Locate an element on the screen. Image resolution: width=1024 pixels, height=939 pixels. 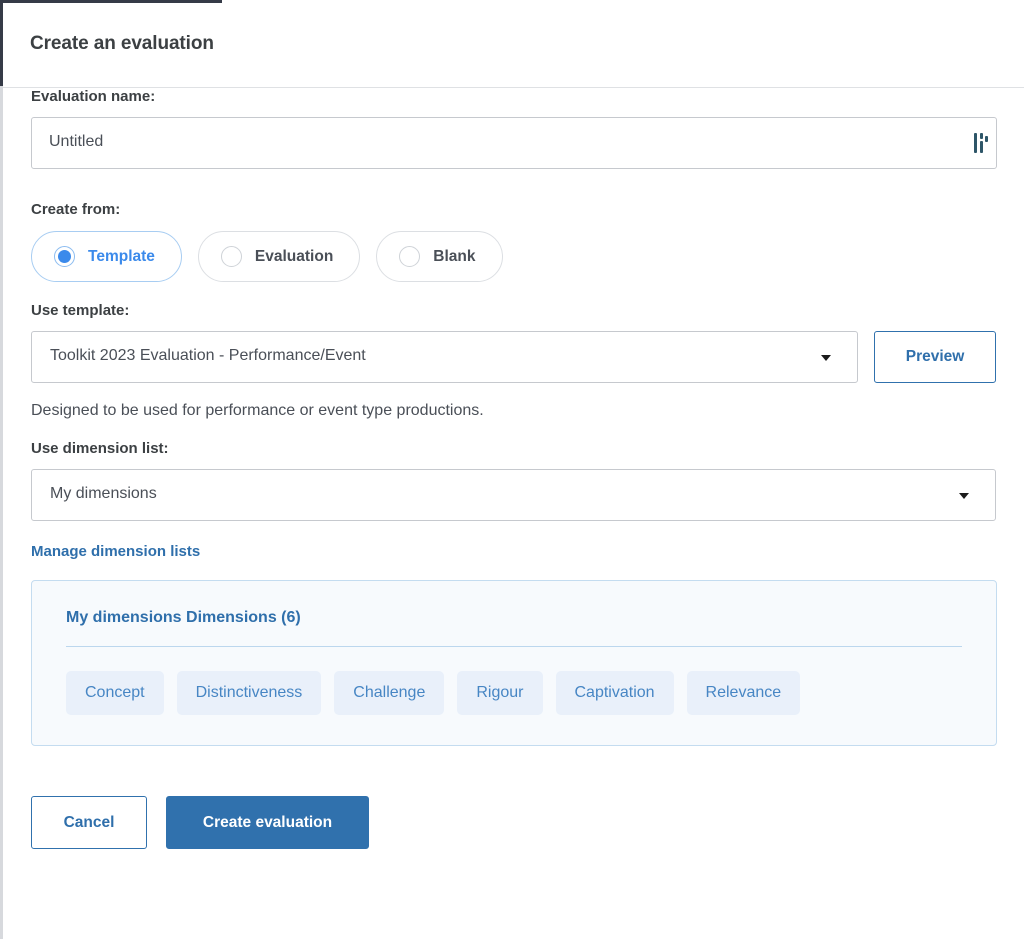
dimension-chip: Relevance is located at coordinates (743, 693).